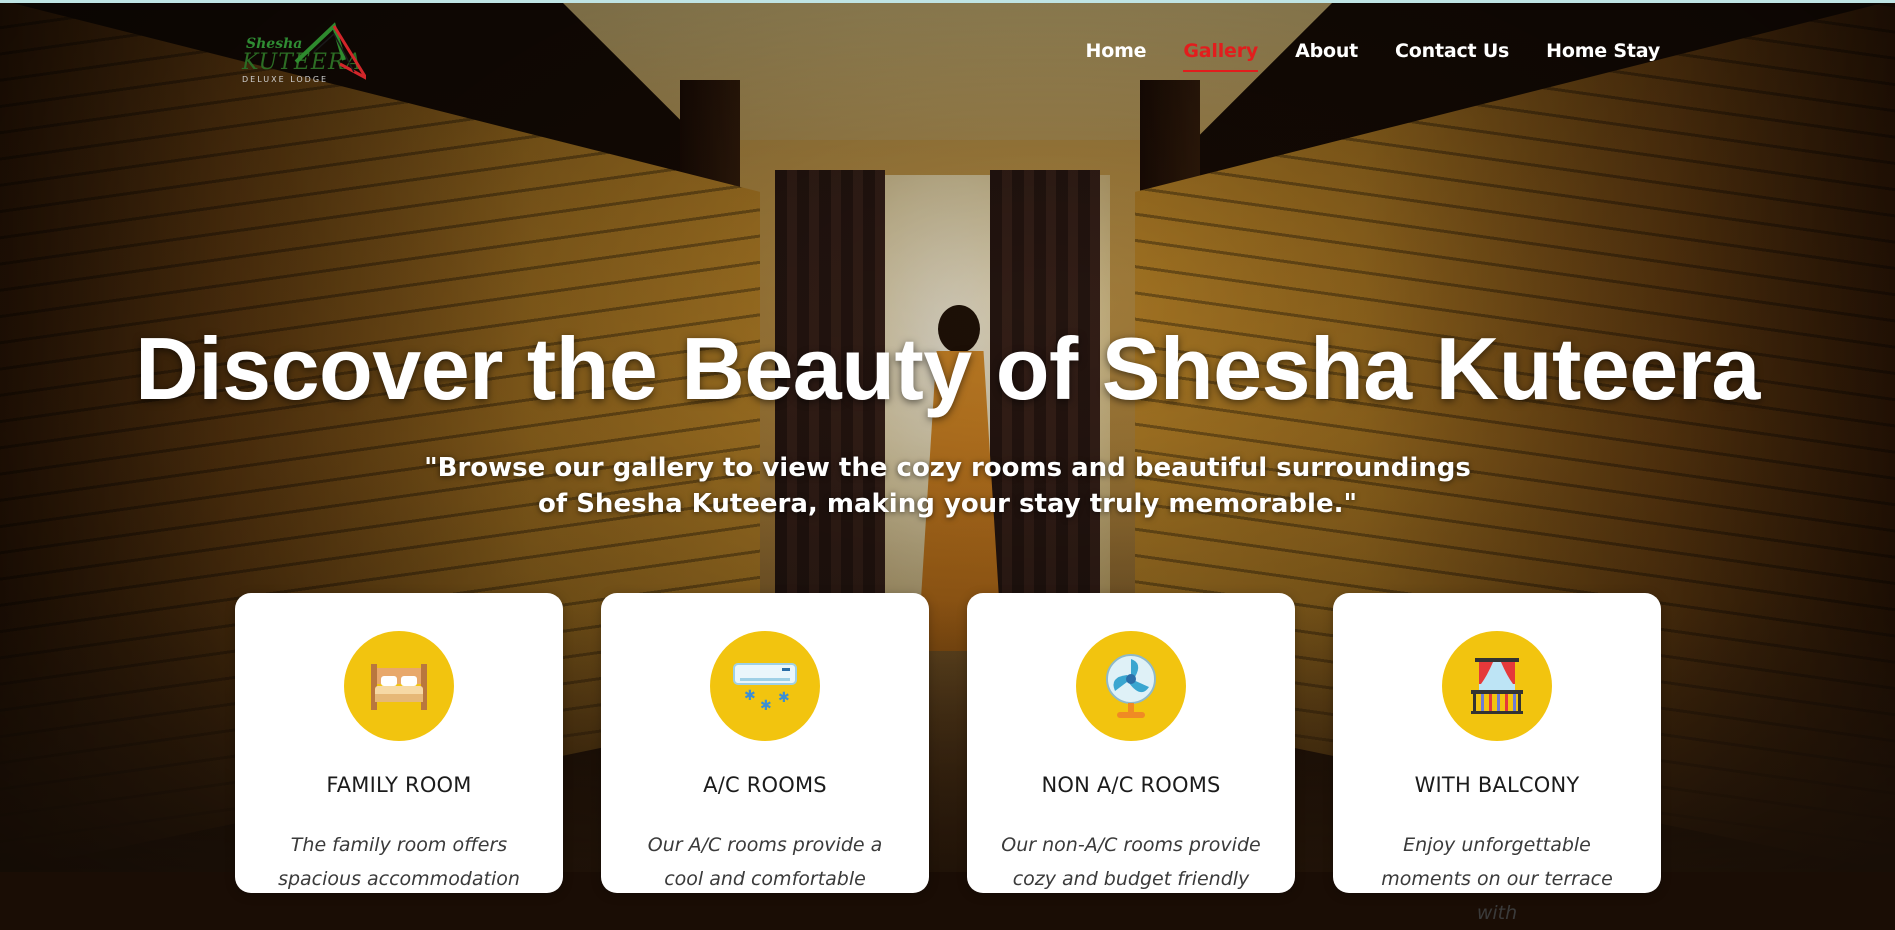 The height and width of the screenshot is (930, 1895). What do you see at coordinates (765, 879) in the screenshot?
I see `card-description-line: cool and comfortable` at bounding box center [765, 879].